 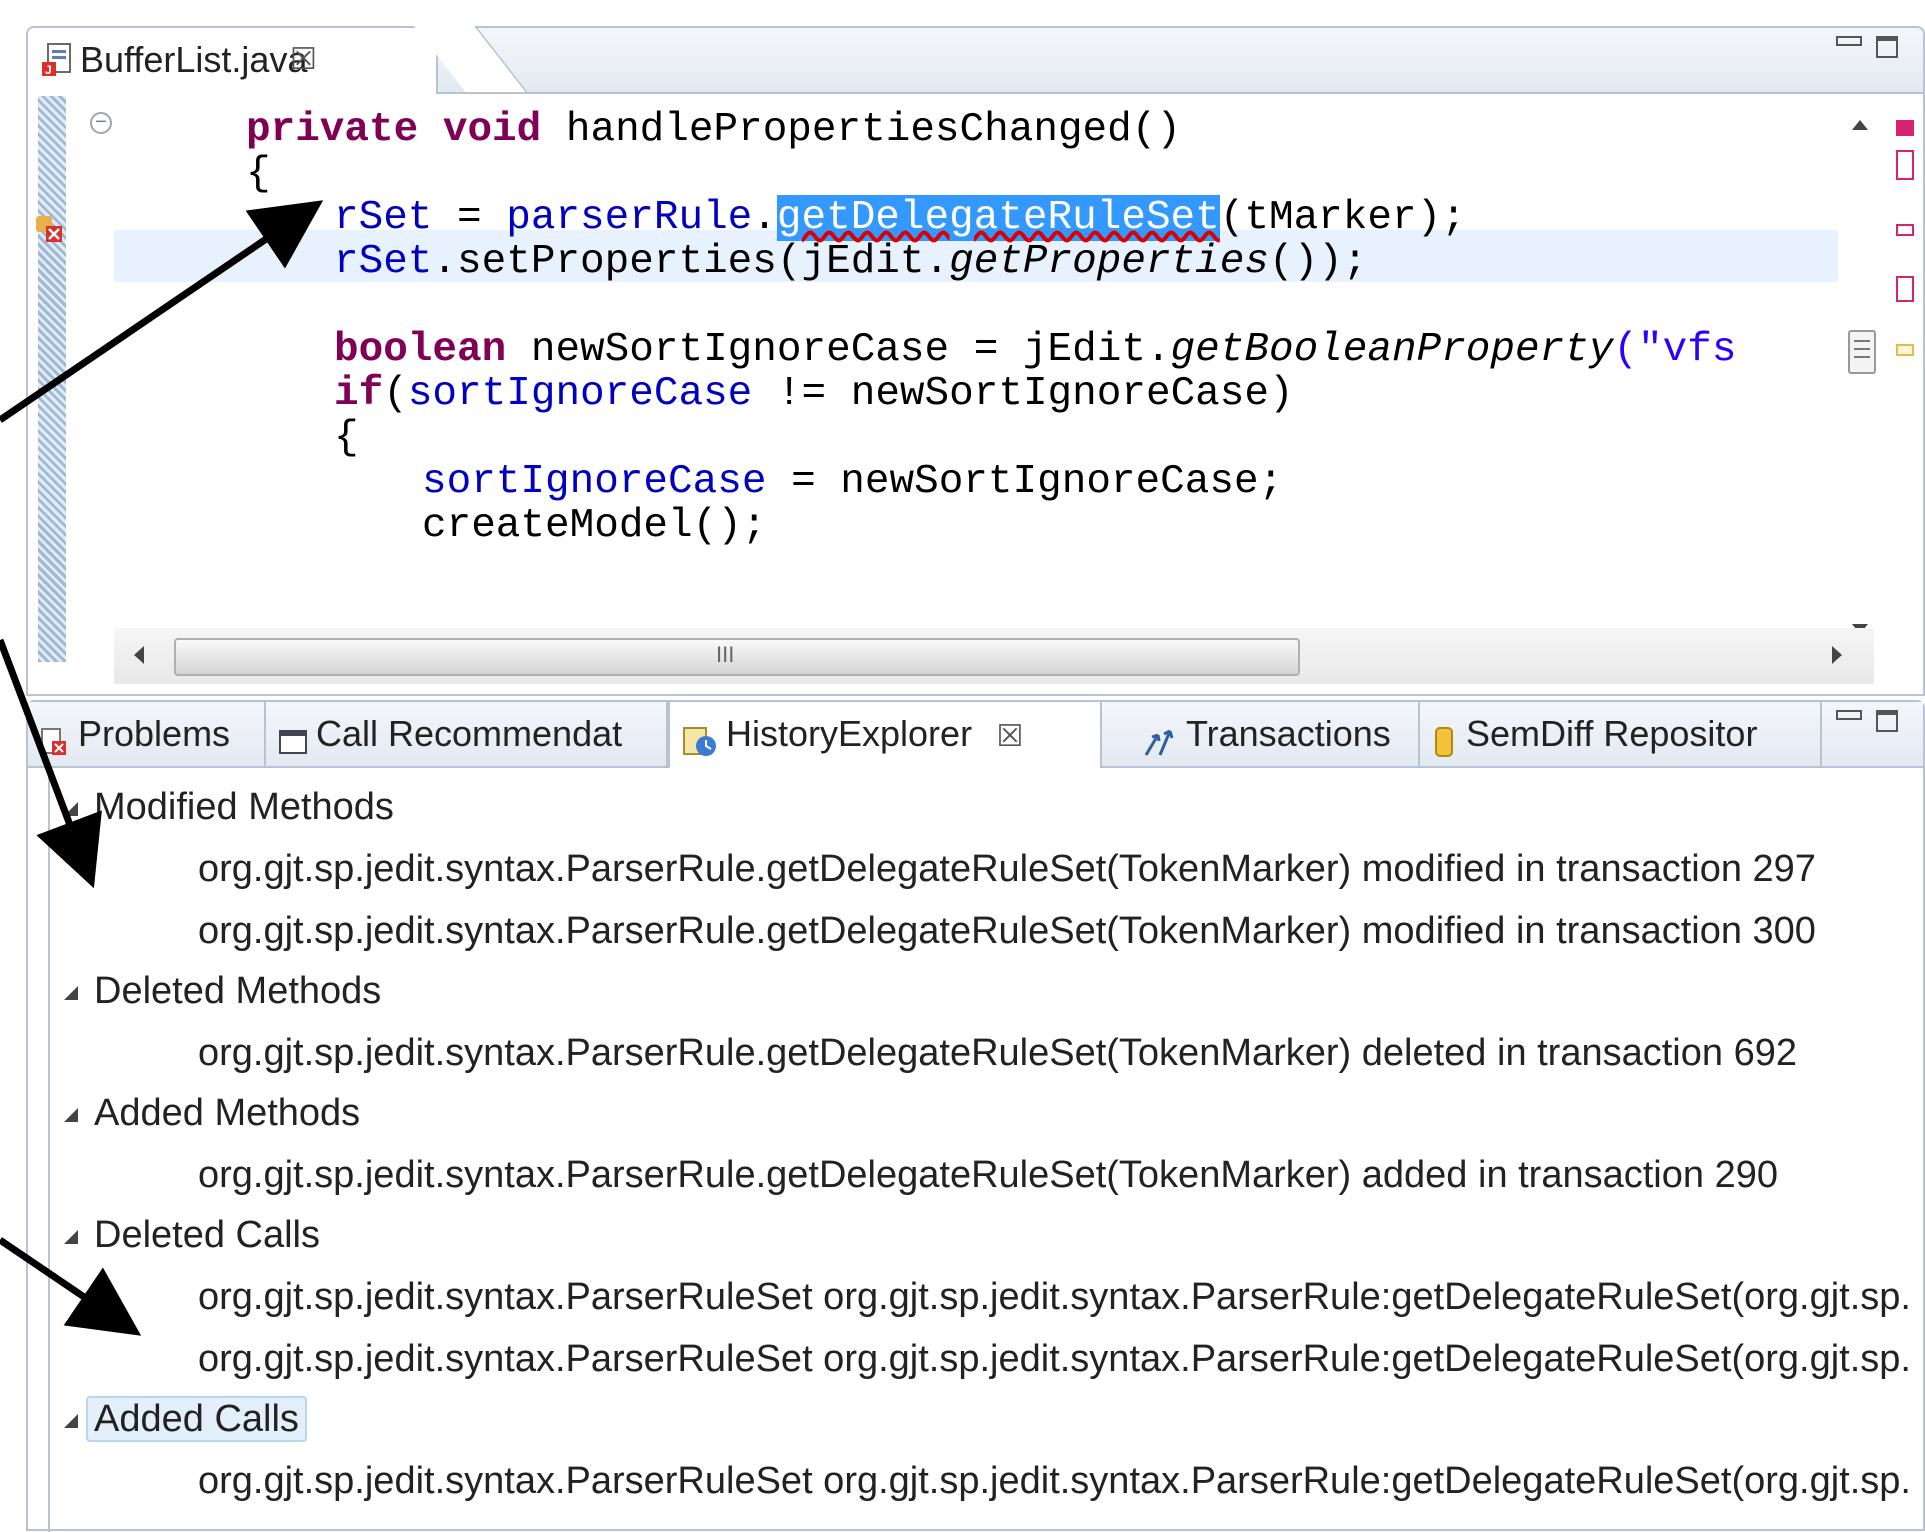 I want to click on scroll-right-icon, so click(x=1837, y=655).